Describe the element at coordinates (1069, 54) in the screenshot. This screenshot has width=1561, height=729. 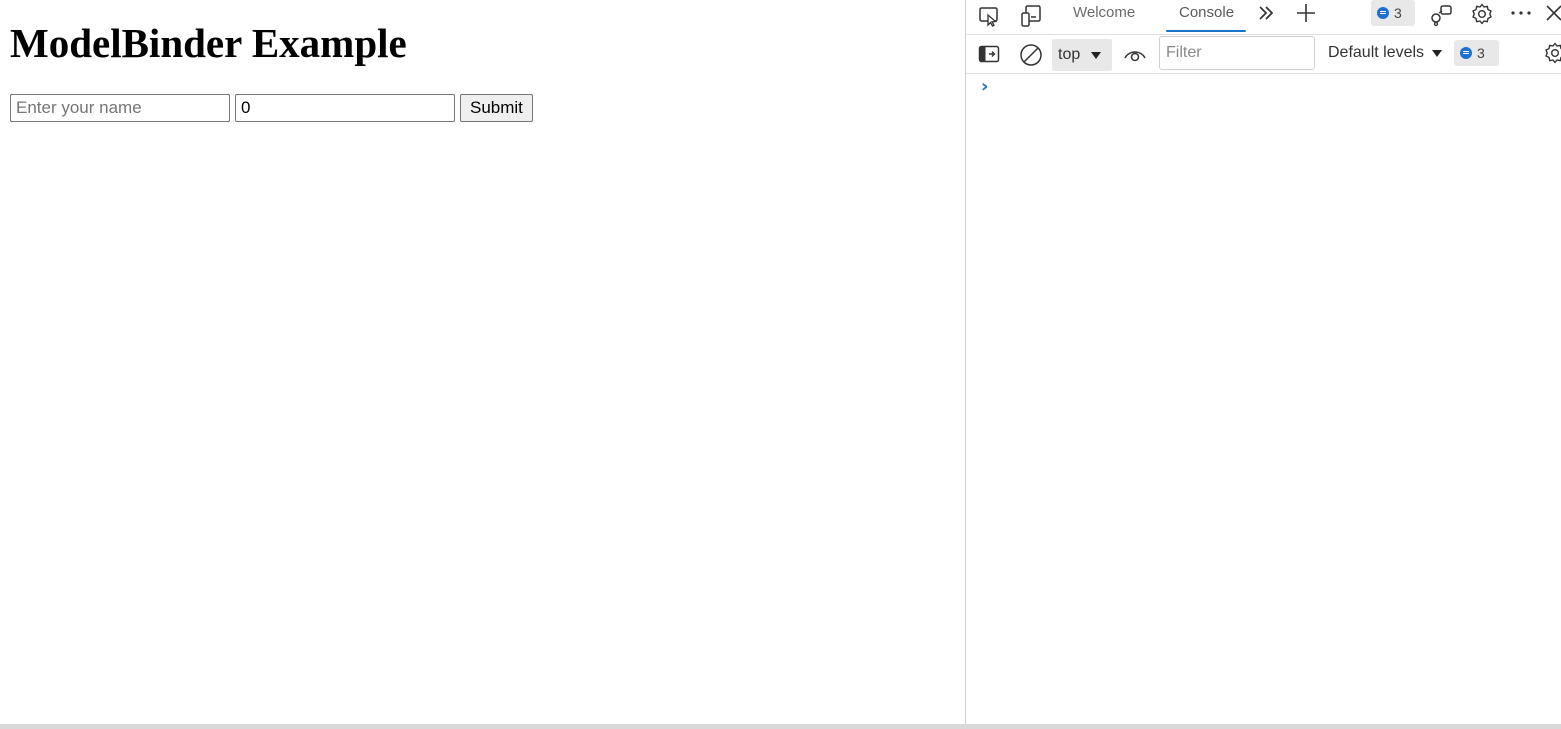
I see `context-value: top` at that location.